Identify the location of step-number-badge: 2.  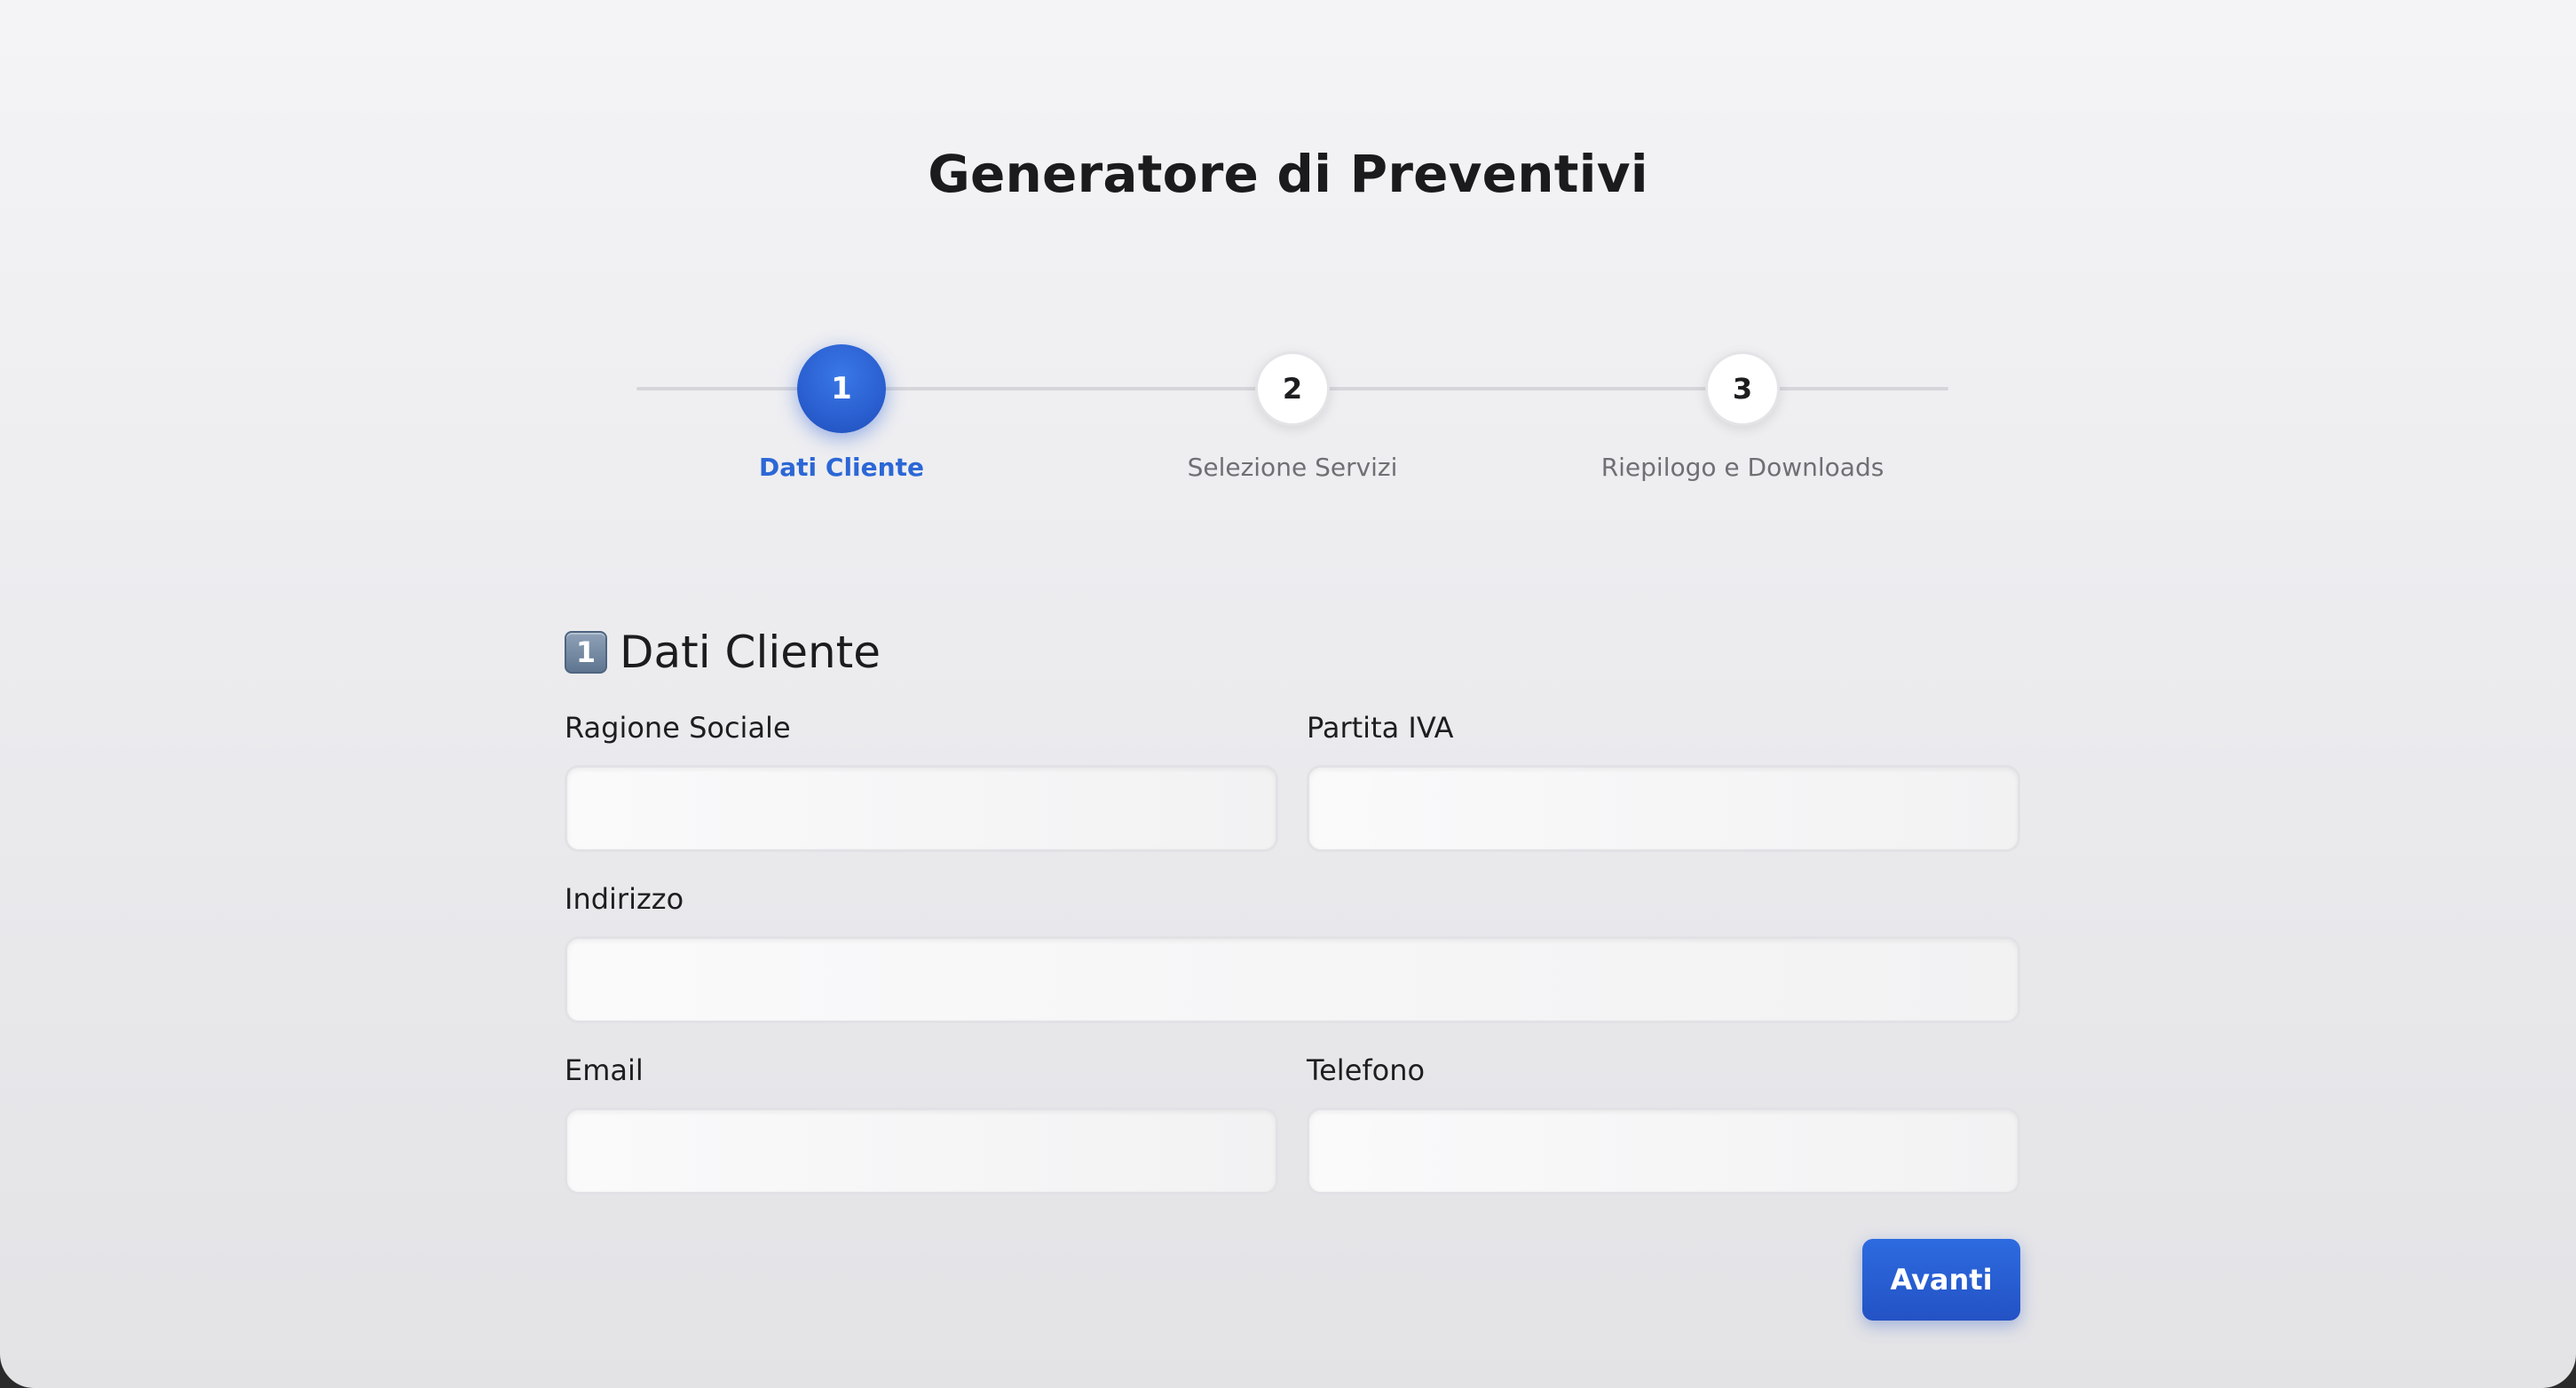
(1292, 388).